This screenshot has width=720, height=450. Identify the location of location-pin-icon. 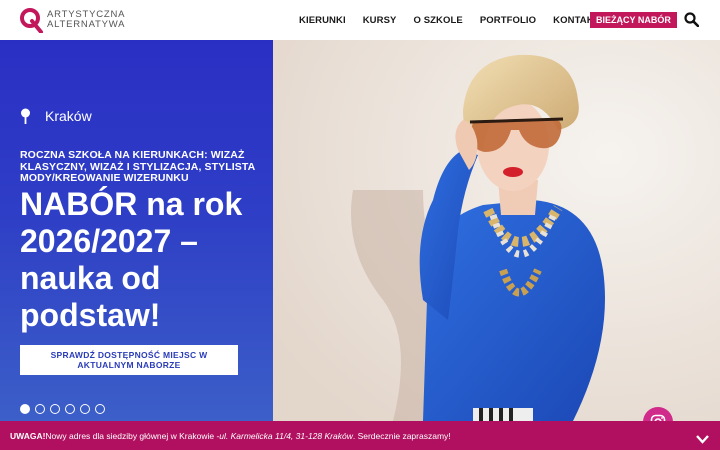
(25, 116).